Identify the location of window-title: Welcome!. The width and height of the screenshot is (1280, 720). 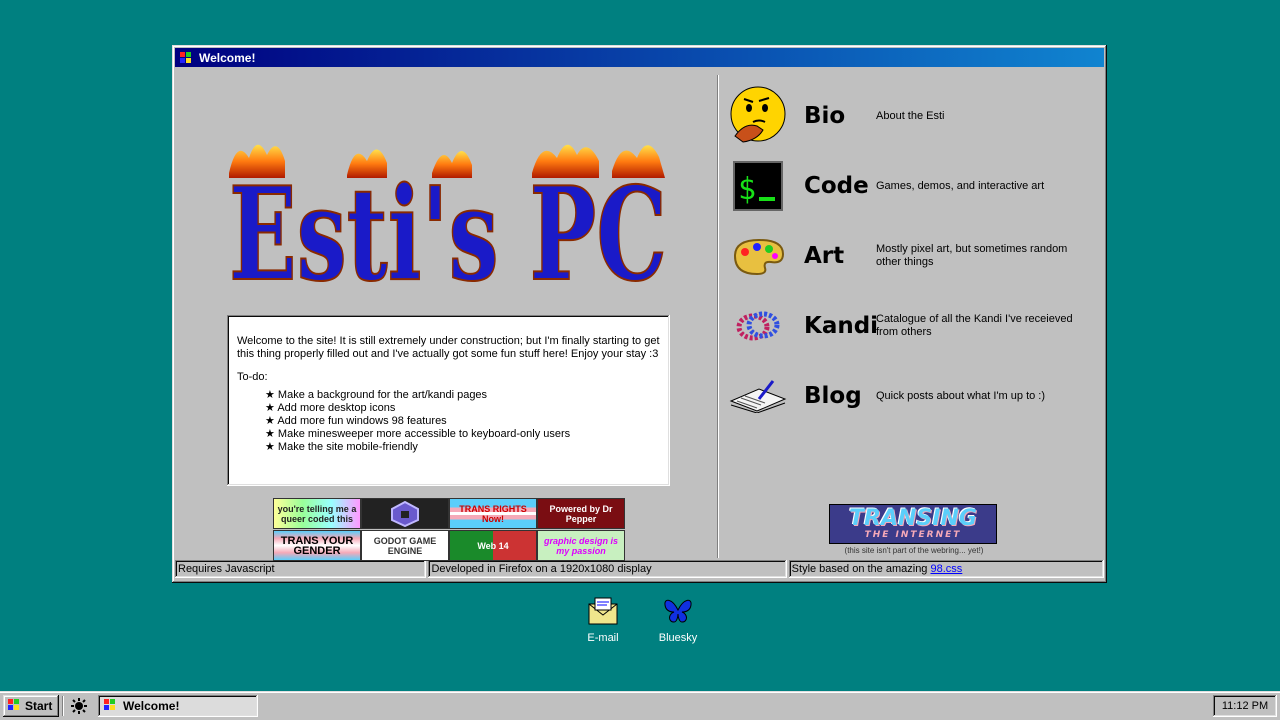
(227, 57).